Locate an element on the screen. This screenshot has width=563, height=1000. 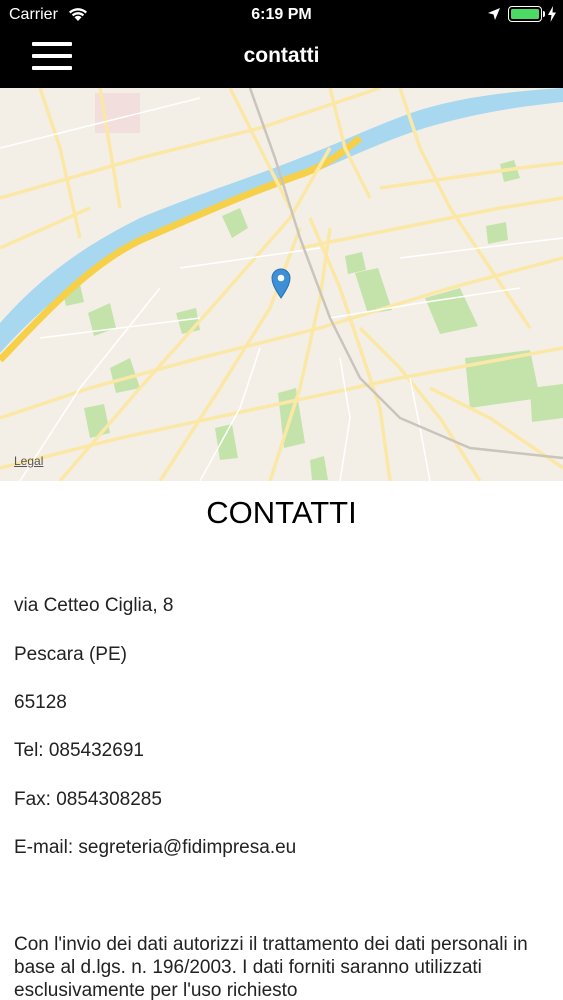
city-text: Pescara (PE) is located at coordinates (70, 654).